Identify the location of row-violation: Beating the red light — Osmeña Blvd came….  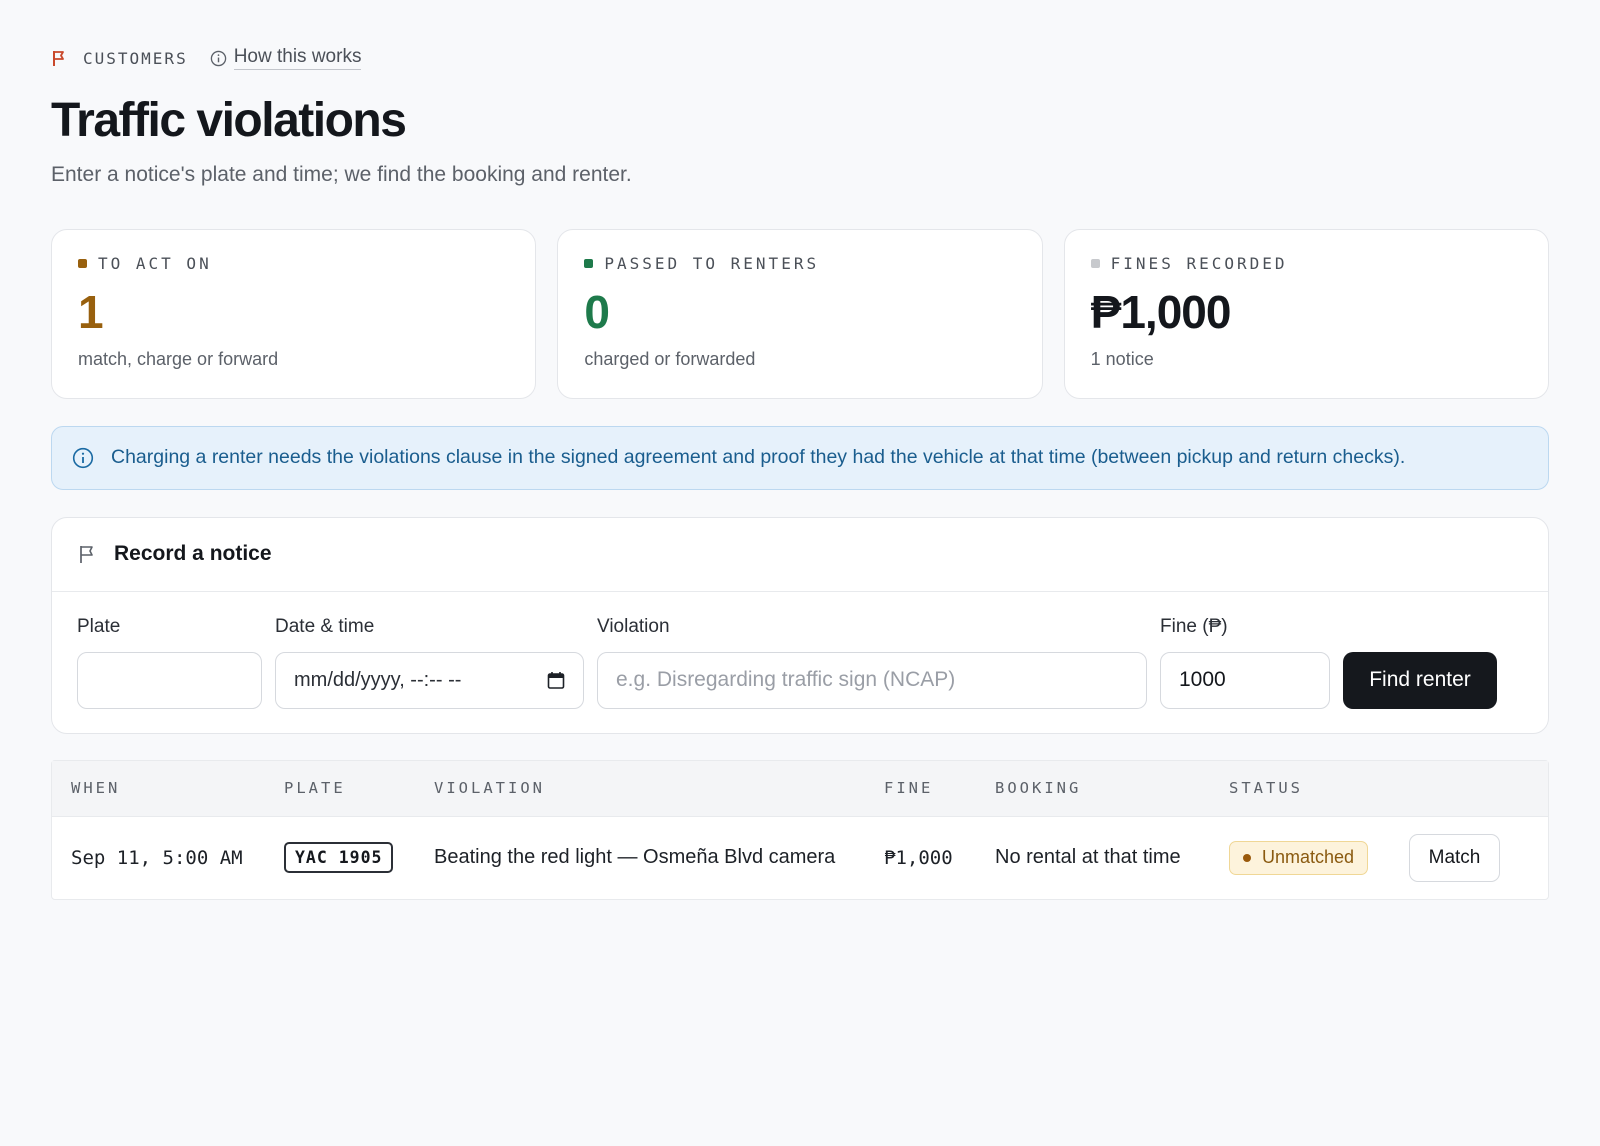
(635, 857).